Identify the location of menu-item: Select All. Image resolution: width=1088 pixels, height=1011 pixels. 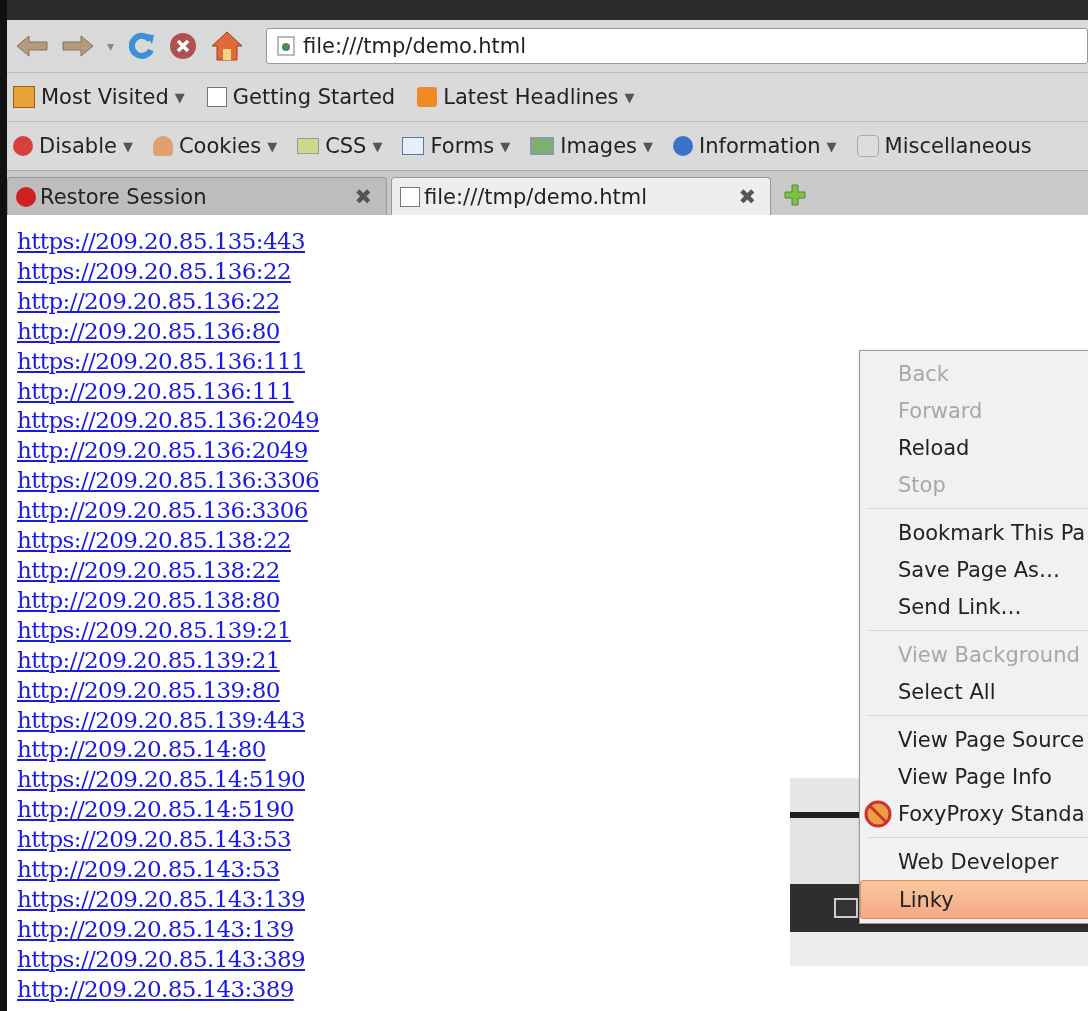
(974, 691).